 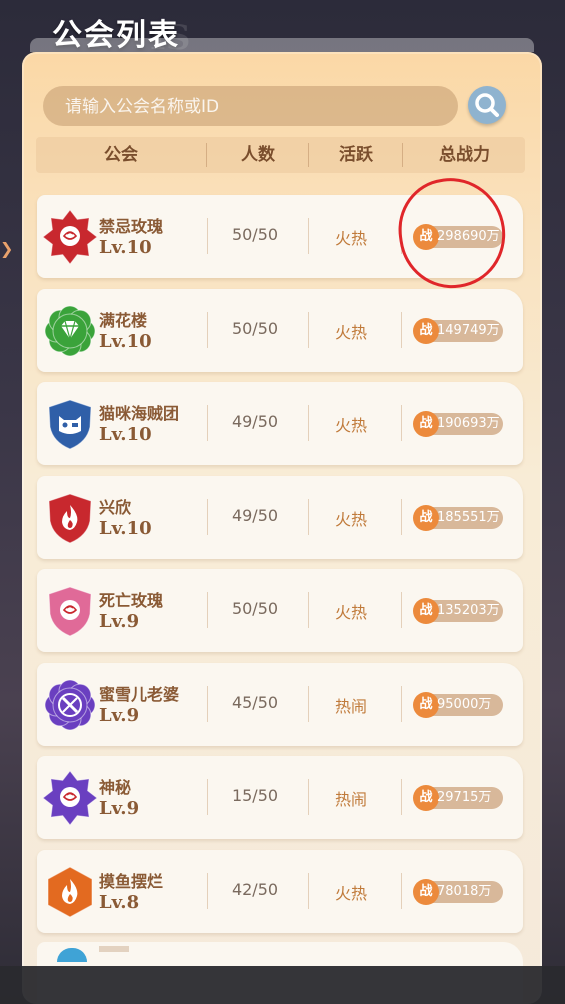 What do you see at coordinates (280, 517) in the screenshot?
I see `list-item: 兴欣 Lv.10 49/50 火热 战 185551万` at bounding box center [280, 517].